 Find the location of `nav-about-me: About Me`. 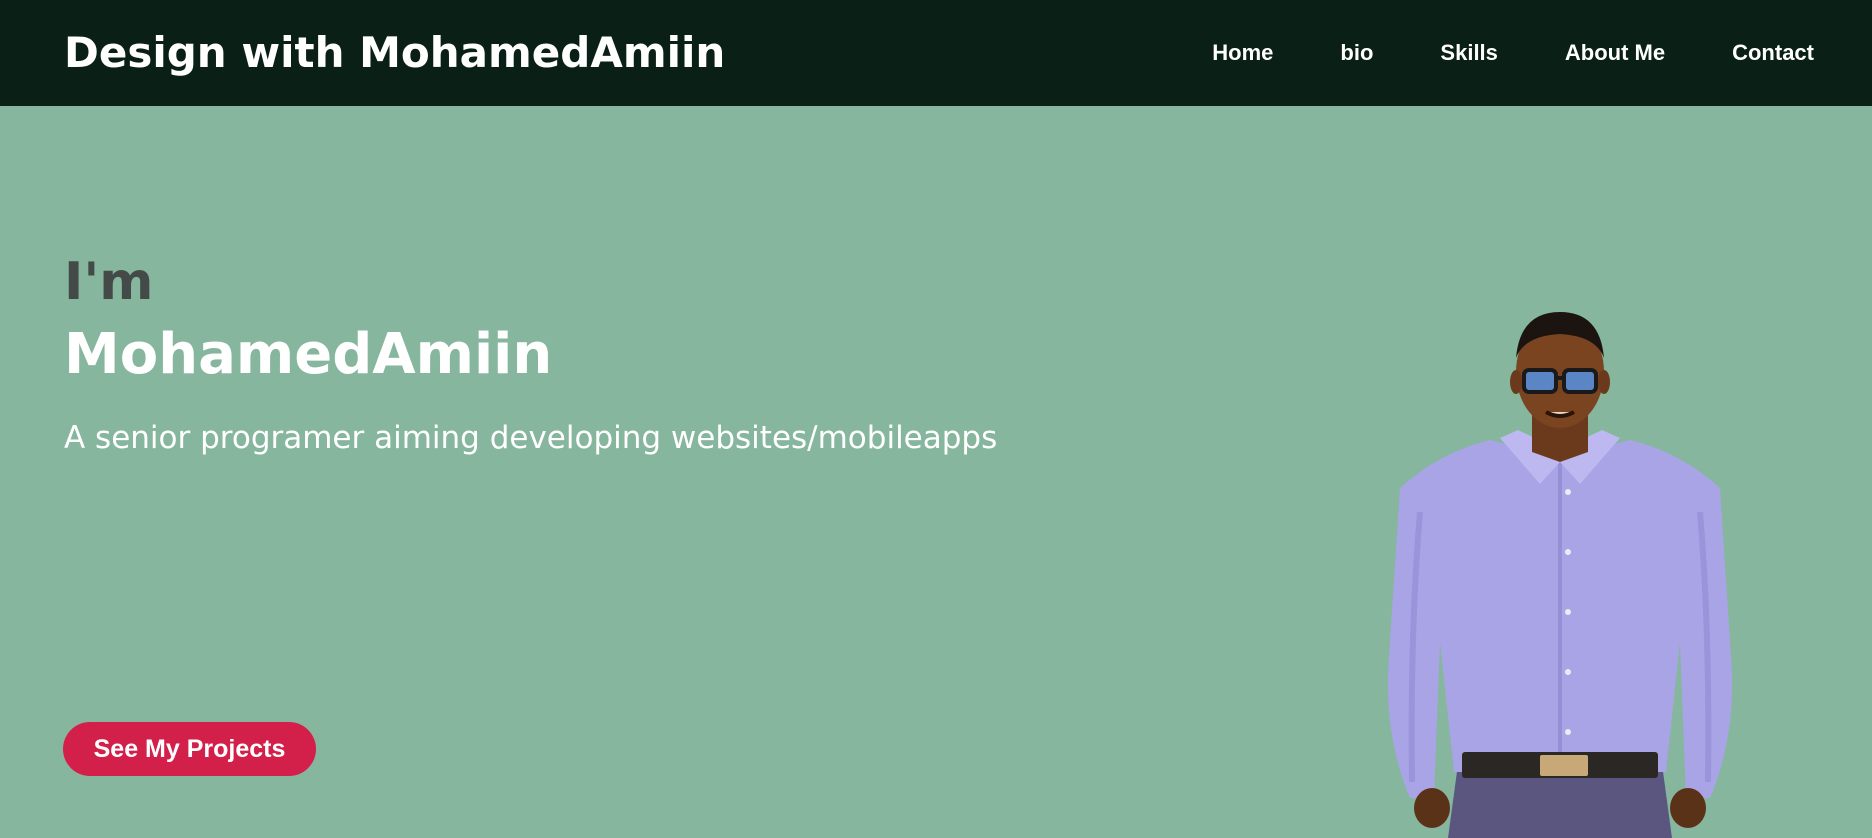

nav-about-me: About Me is located at coordinates (1615, 53).